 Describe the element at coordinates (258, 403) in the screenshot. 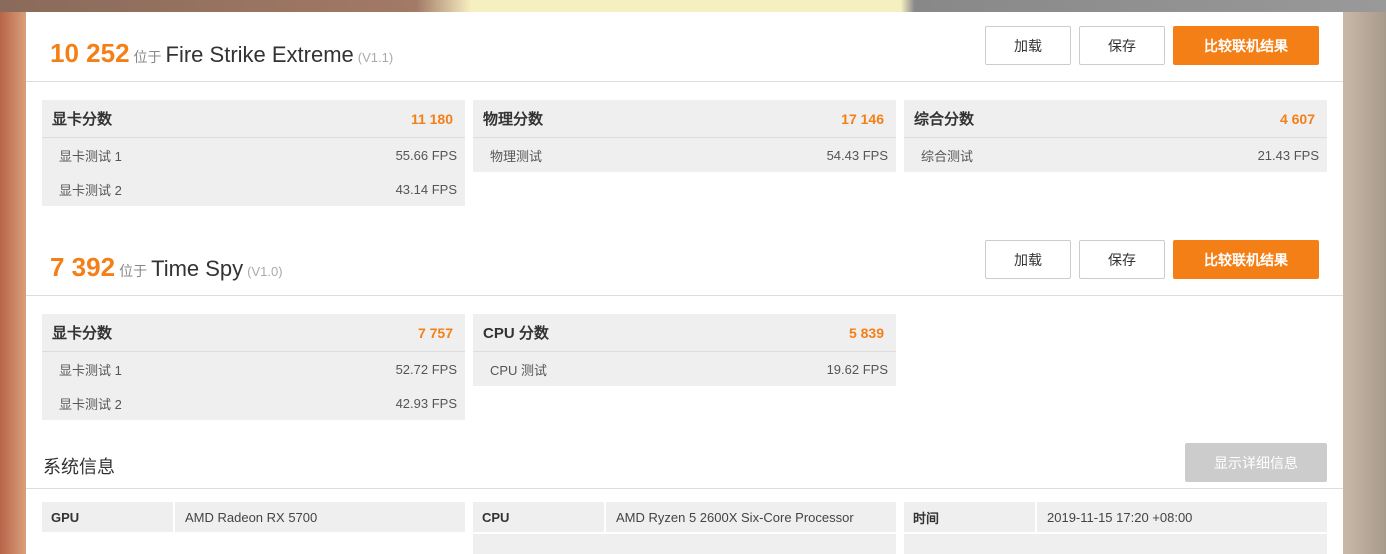

I see `subtest-row: 显卡测试 2 42.93 FPS` at that location.